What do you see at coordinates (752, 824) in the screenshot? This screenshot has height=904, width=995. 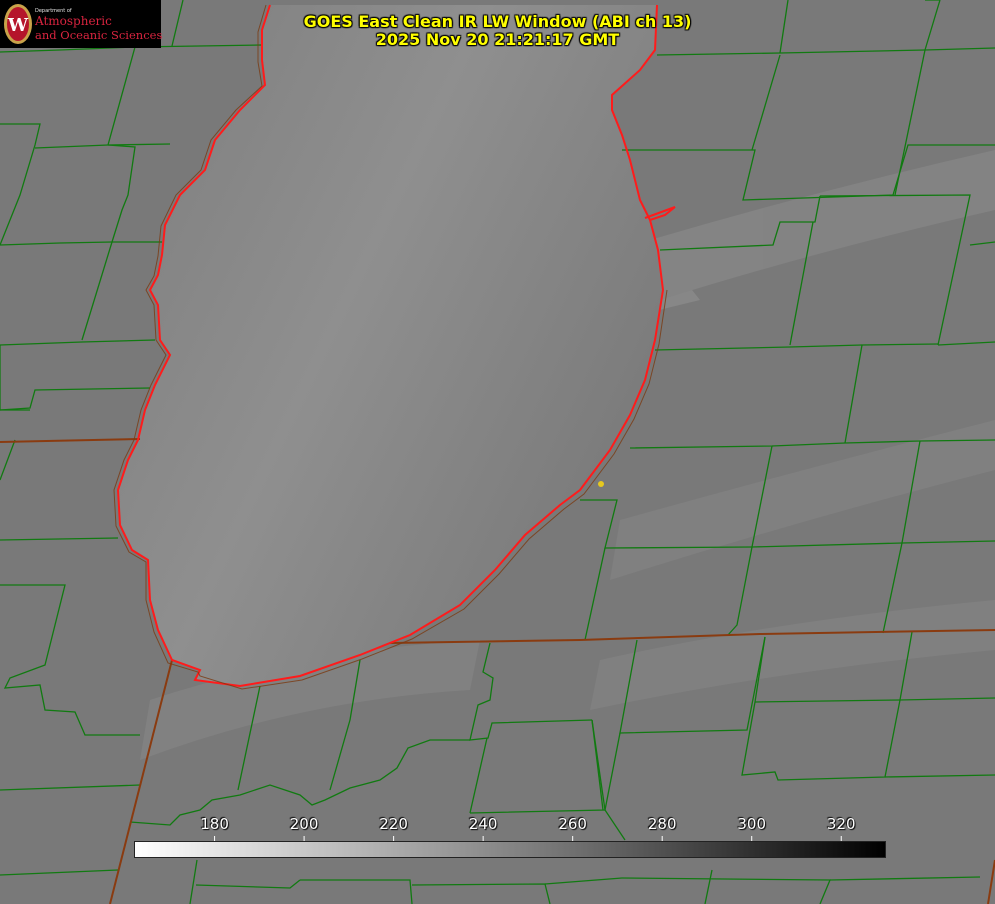 I see `colorbar-tick-label: 300` at bounding box center [752, 824].